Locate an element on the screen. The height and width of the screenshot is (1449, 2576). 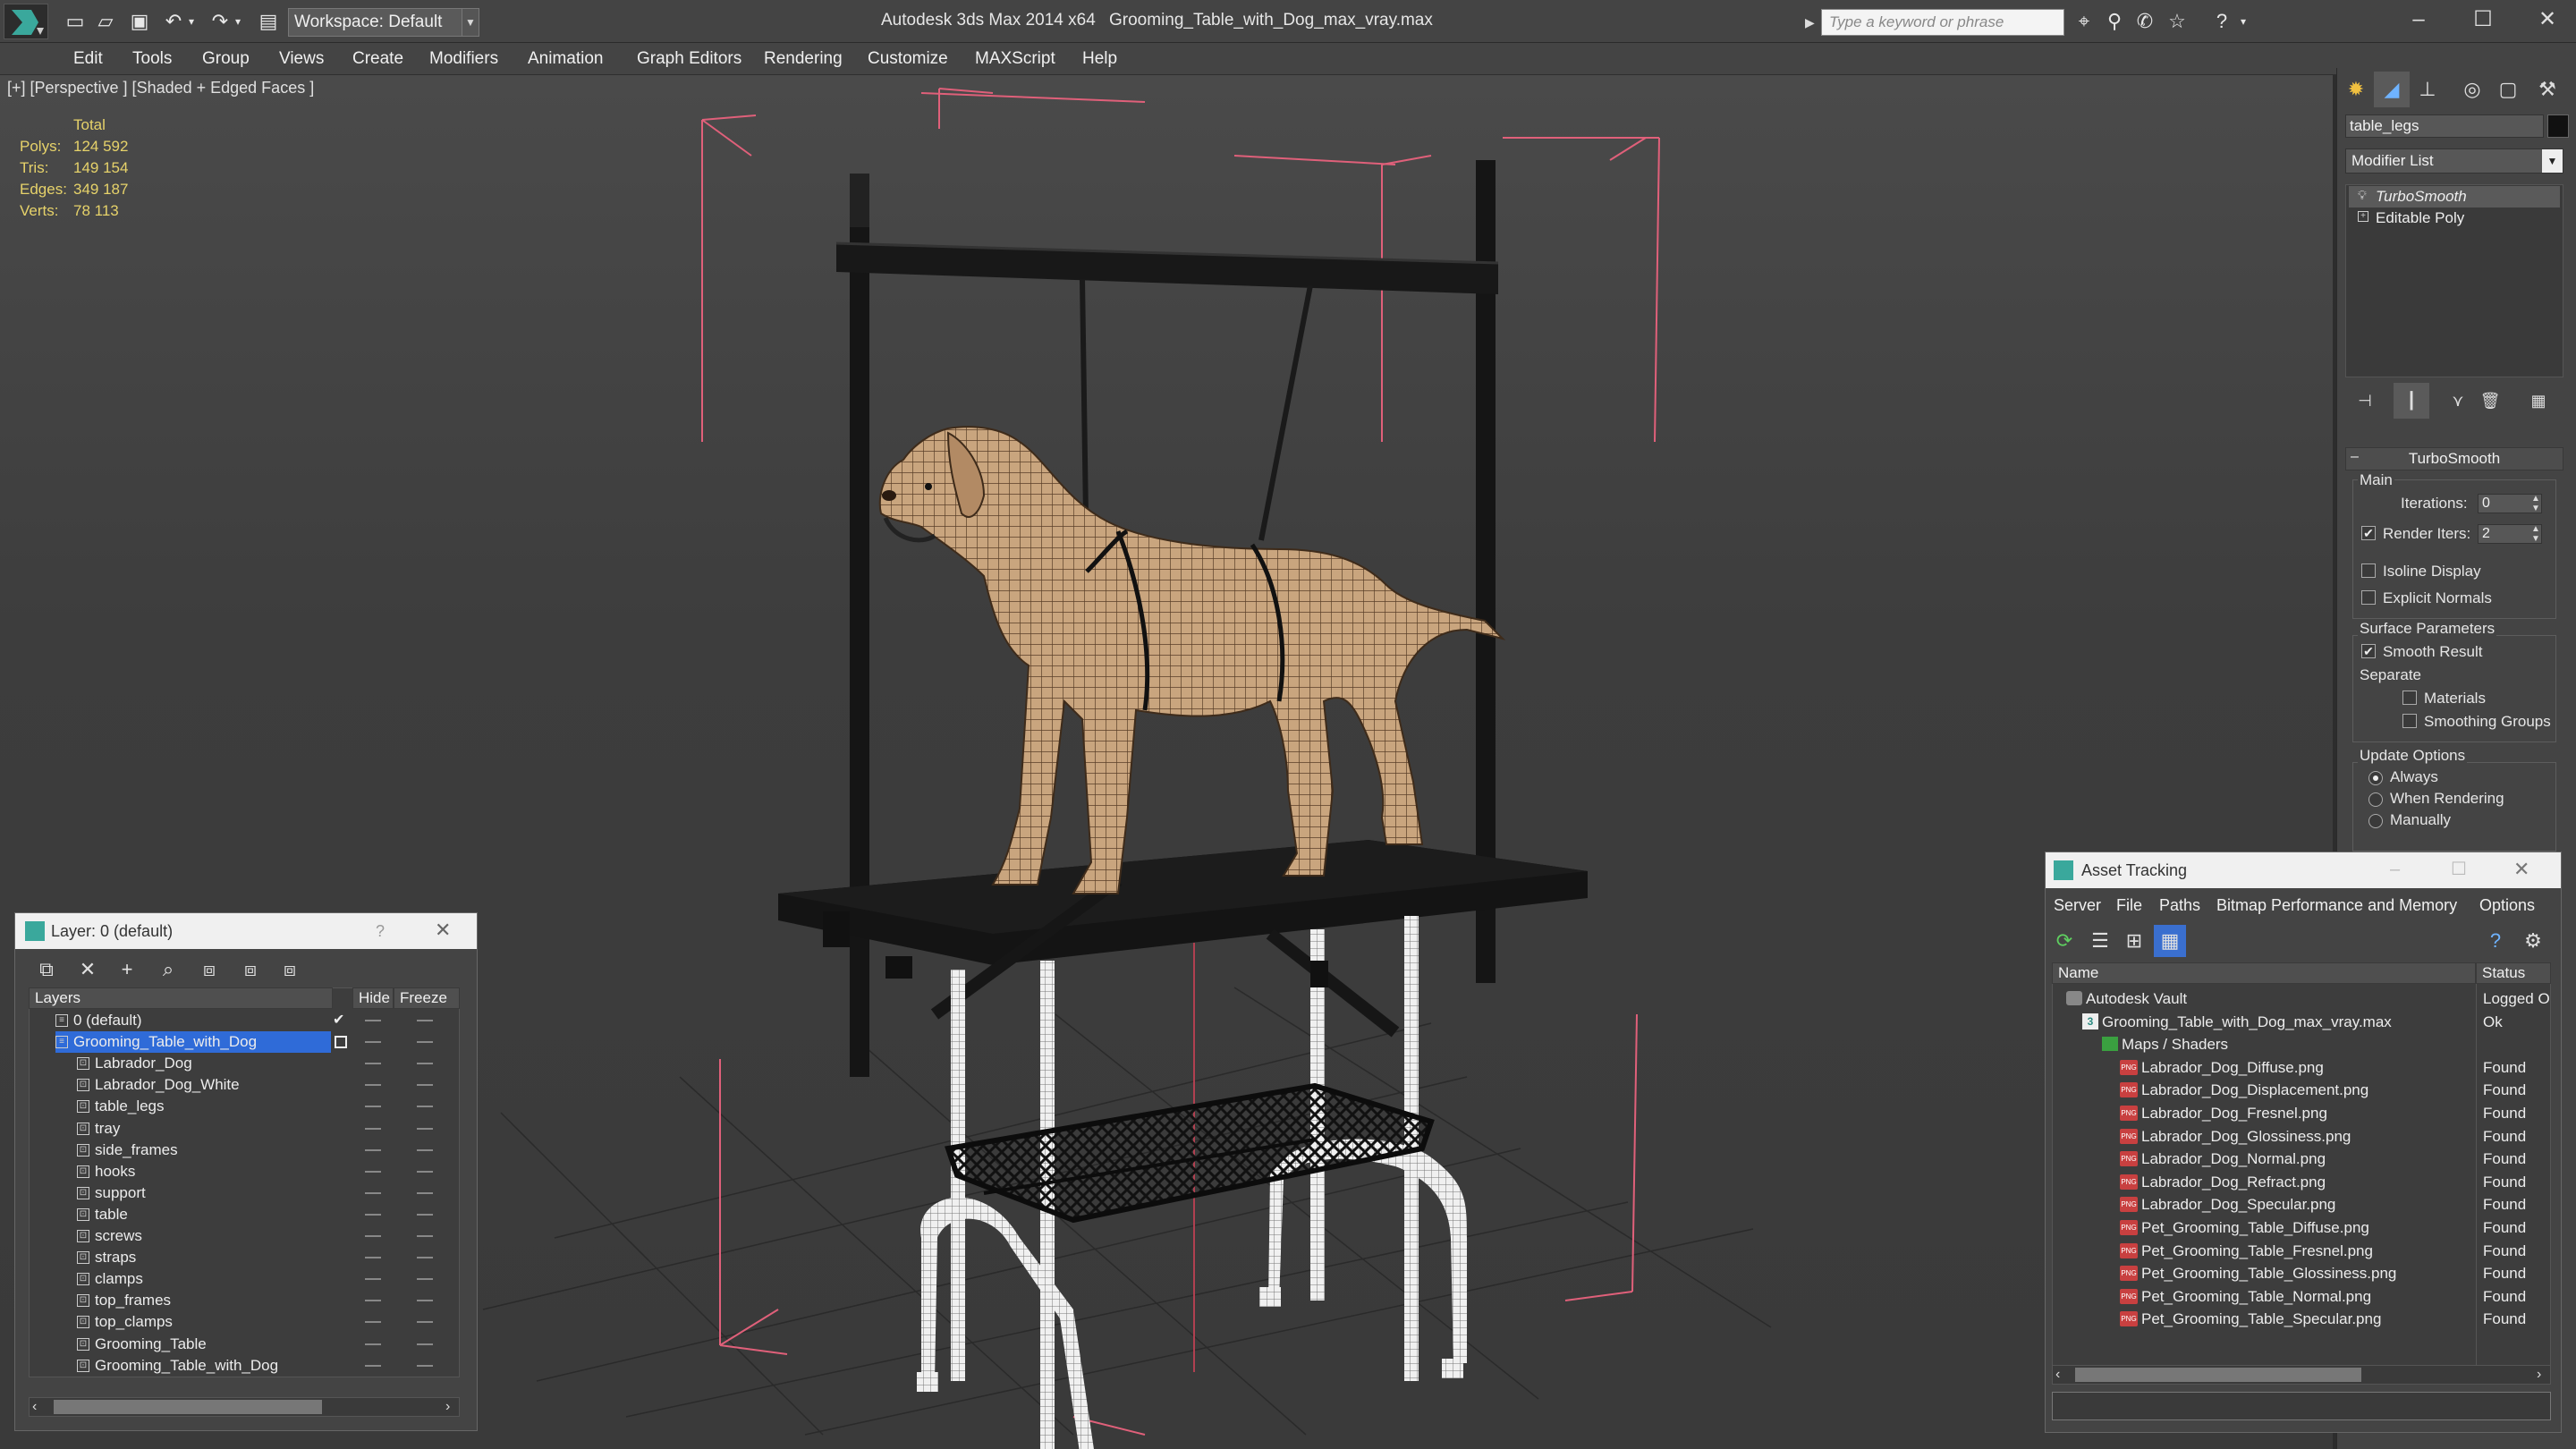
menu-create: Create is located at coordinates (377, 59).